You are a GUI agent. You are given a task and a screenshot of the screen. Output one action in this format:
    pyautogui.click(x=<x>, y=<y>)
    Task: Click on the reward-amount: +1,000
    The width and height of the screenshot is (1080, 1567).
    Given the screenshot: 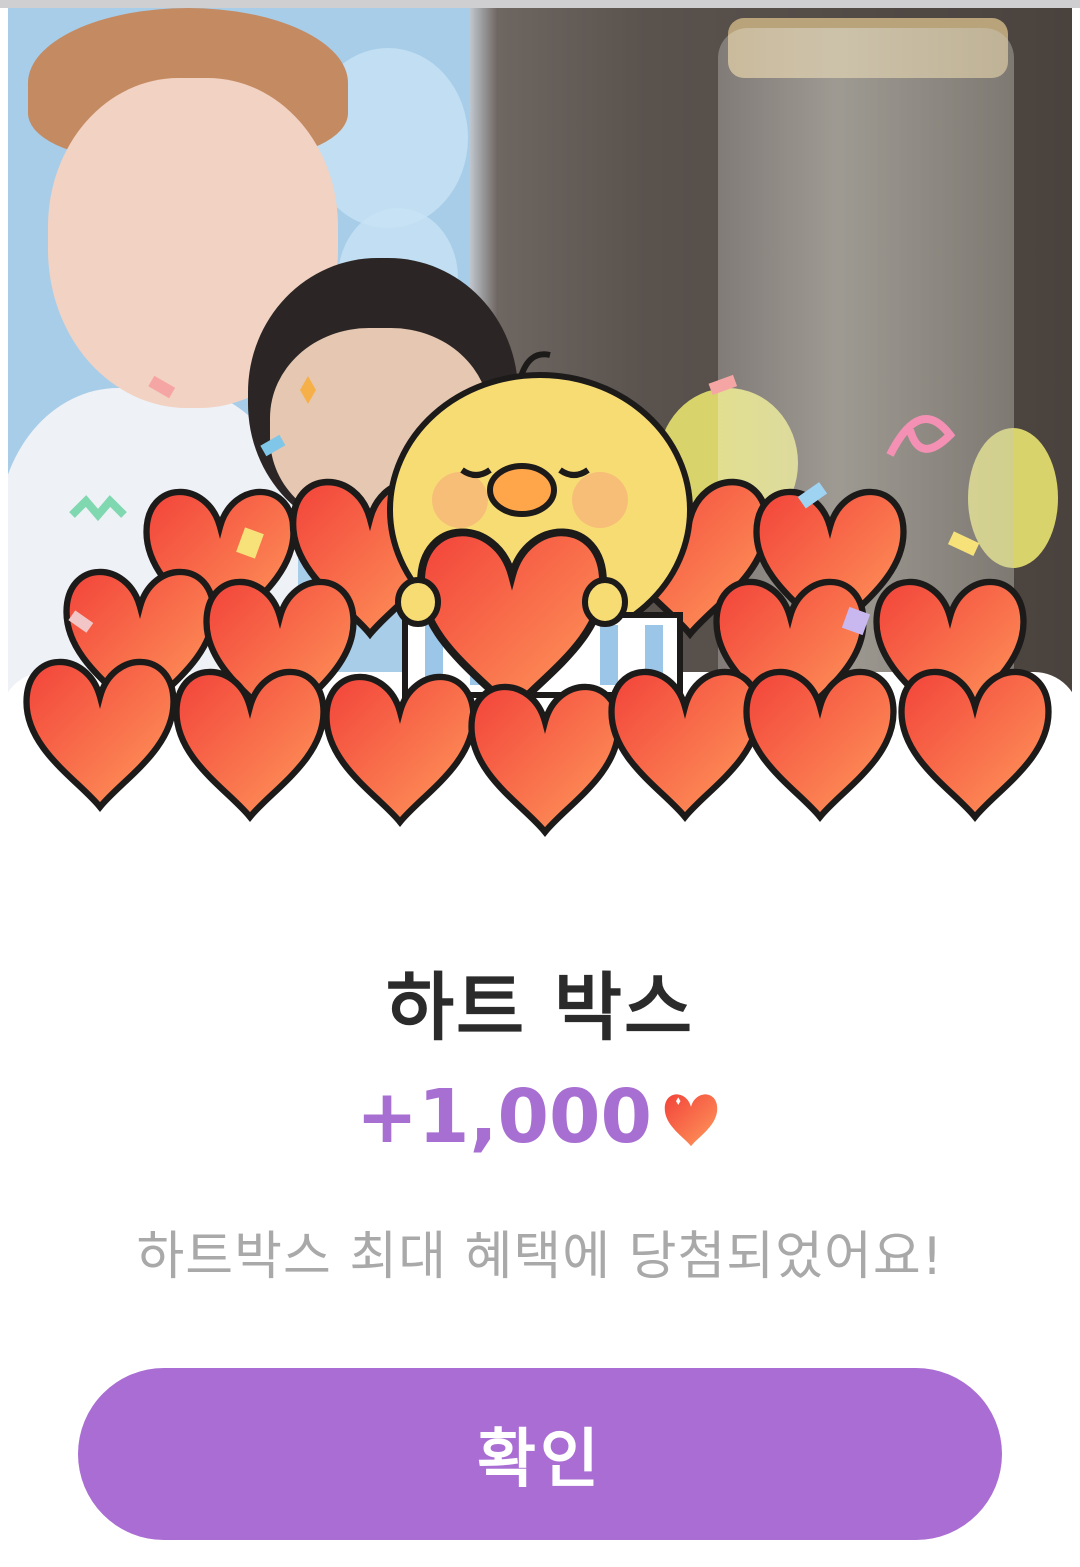 What is the action you would take?
    pyautogui.click(x=504, y=1117)
    